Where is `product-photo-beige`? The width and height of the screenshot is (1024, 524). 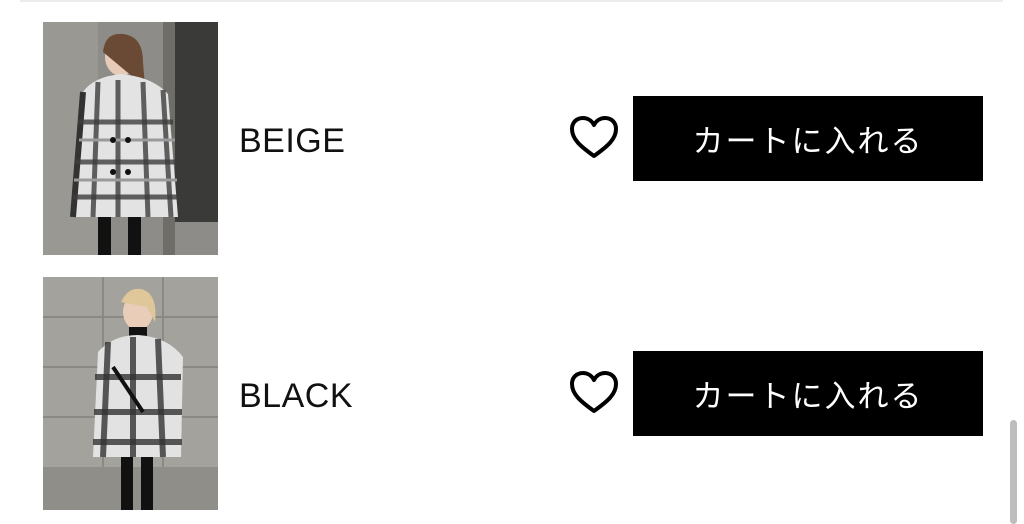 product-photo-beige is located at coordinates (130, 138).